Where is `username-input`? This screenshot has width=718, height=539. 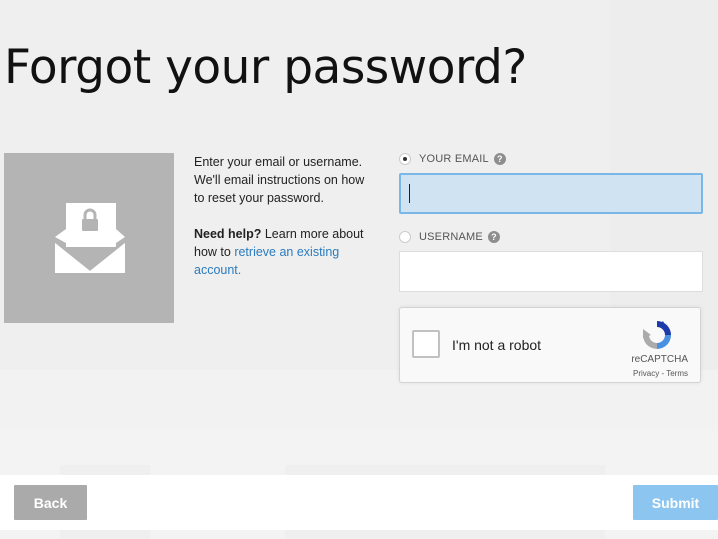 username-input is located at coordinates (551, 271).